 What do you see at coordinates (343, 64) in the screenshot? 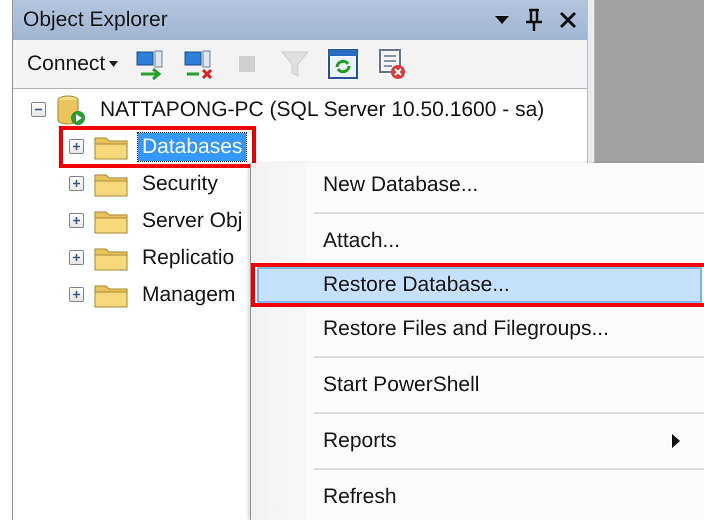
I see `refresh-icon` at bounding box center [343, 64].